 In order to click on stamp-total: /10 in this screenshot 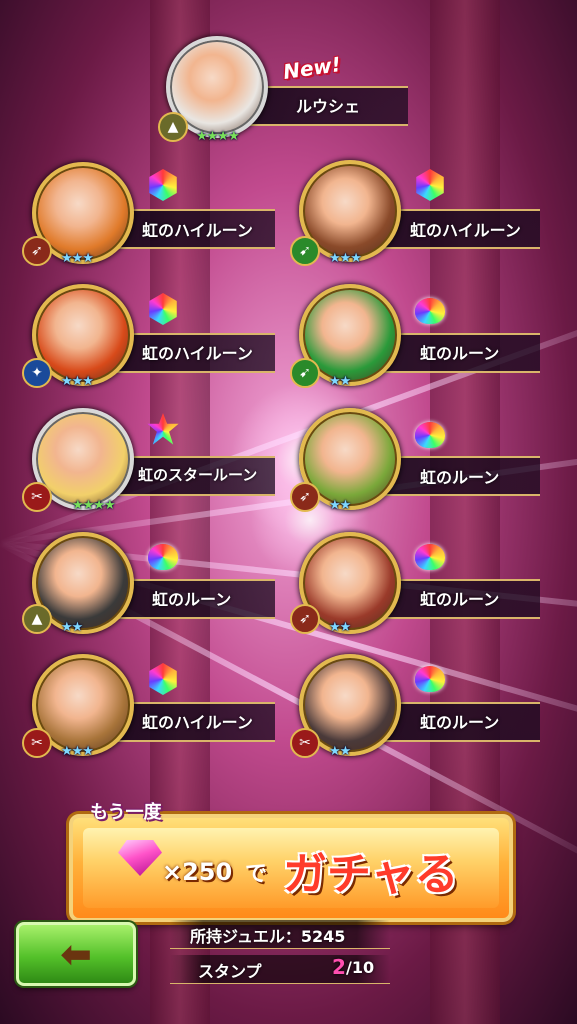, I will do `click(360, 967)`.